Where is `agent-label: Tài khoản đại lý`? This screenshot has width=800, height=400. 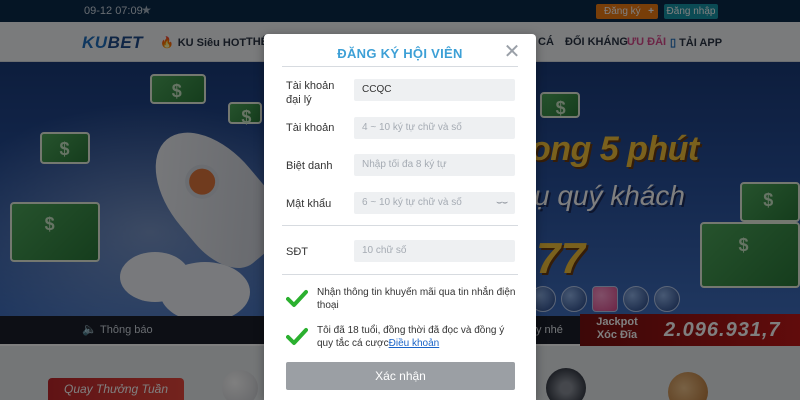 agent-label: Tài khoản đại lý is located at coordinates (310, 93).